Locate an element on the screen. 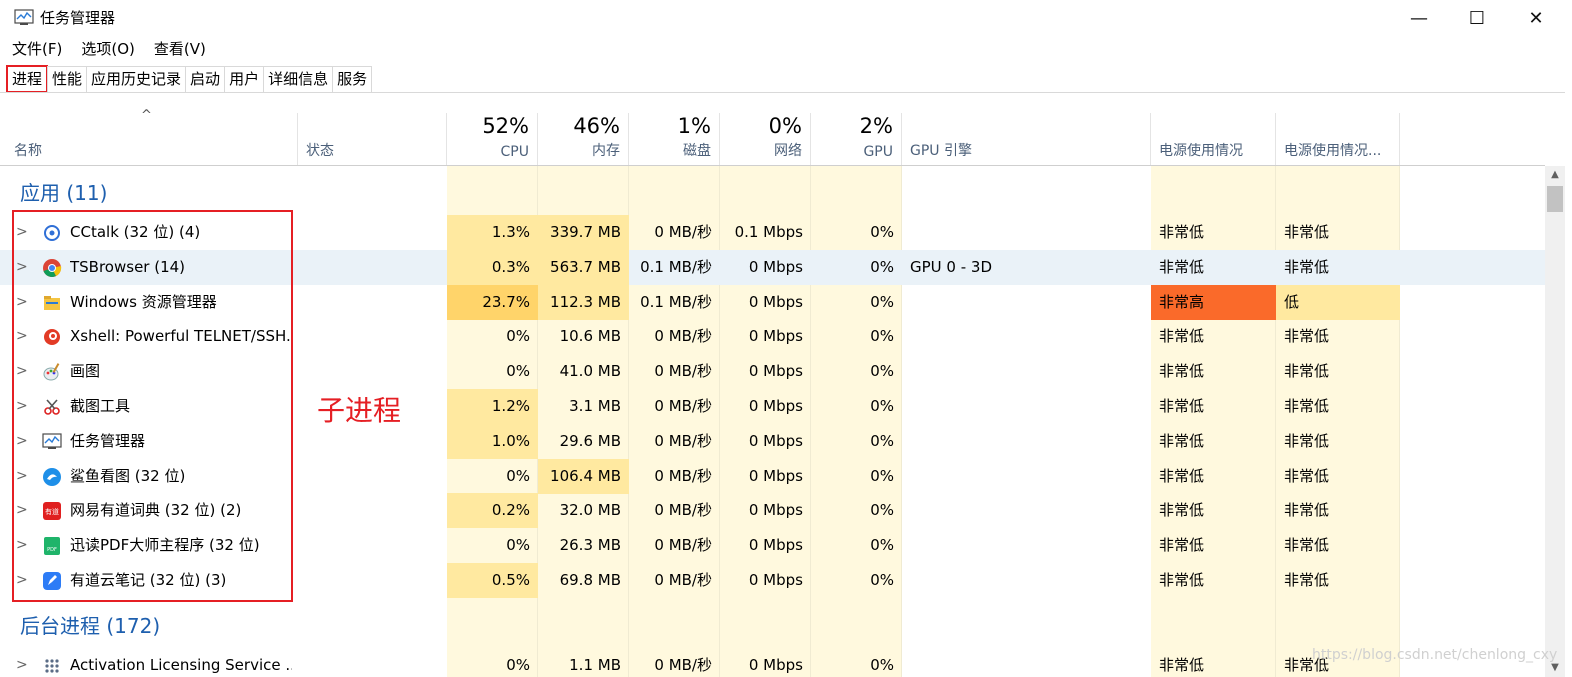 The height and width of the screenshot is (677, 1572). expand-chevron-icon: > is located at coordinates (23, 662).